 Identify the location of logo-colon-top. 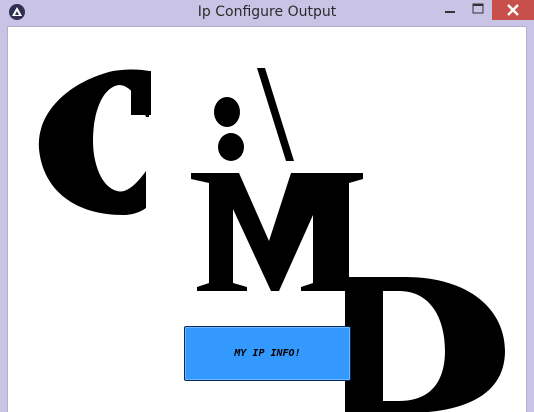
(227, 112).